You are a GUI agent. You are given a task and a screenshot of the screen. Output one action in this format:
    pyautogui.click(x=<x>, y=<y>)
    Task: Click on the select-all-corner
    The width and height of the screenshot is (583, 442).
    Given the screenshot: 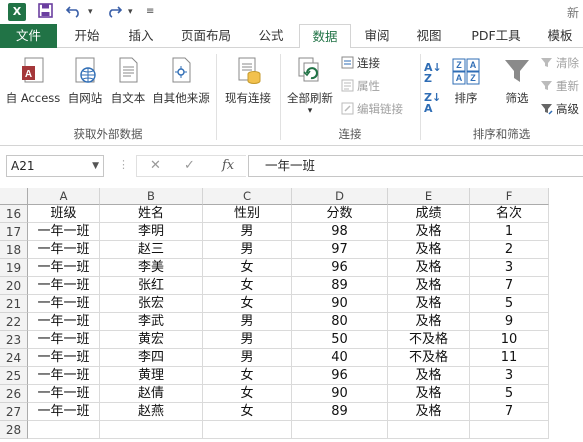 What is the action you would take?
    pyautogui.click(x=14, y=196)
    